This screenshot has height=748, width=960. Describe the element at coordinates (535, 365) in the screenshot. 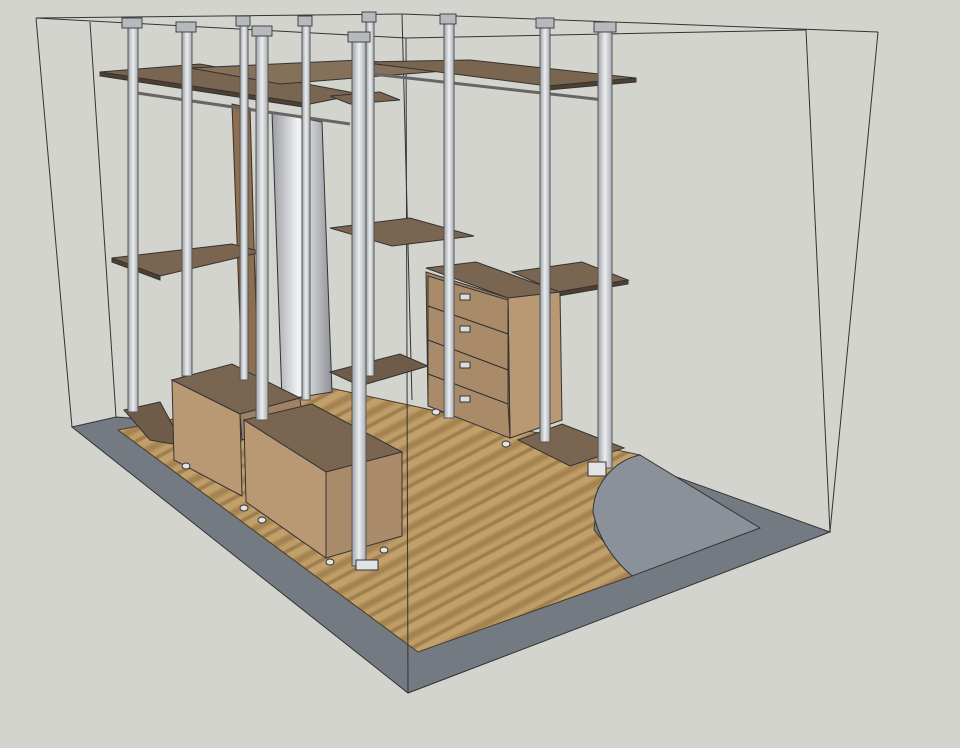

I see `dresser-side` at that location.